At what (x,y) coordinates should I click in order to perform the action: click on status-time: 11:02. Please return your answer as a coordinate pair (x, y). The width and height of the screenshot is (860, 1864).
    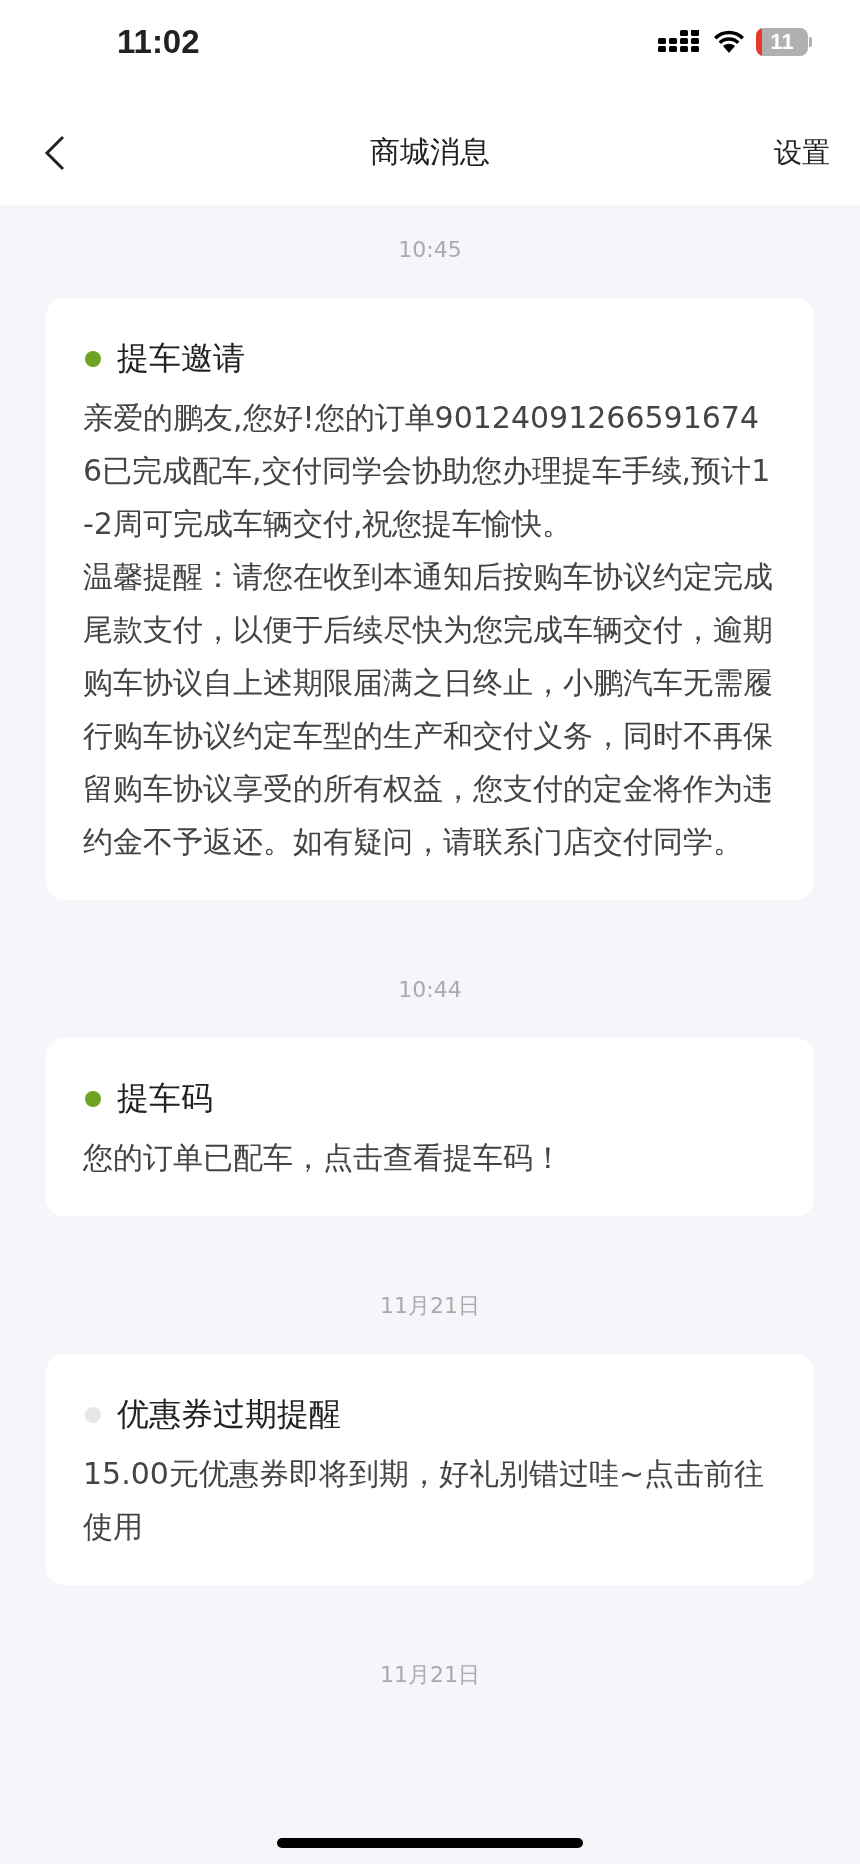
    Looking at the image, I should click on (158, 42).